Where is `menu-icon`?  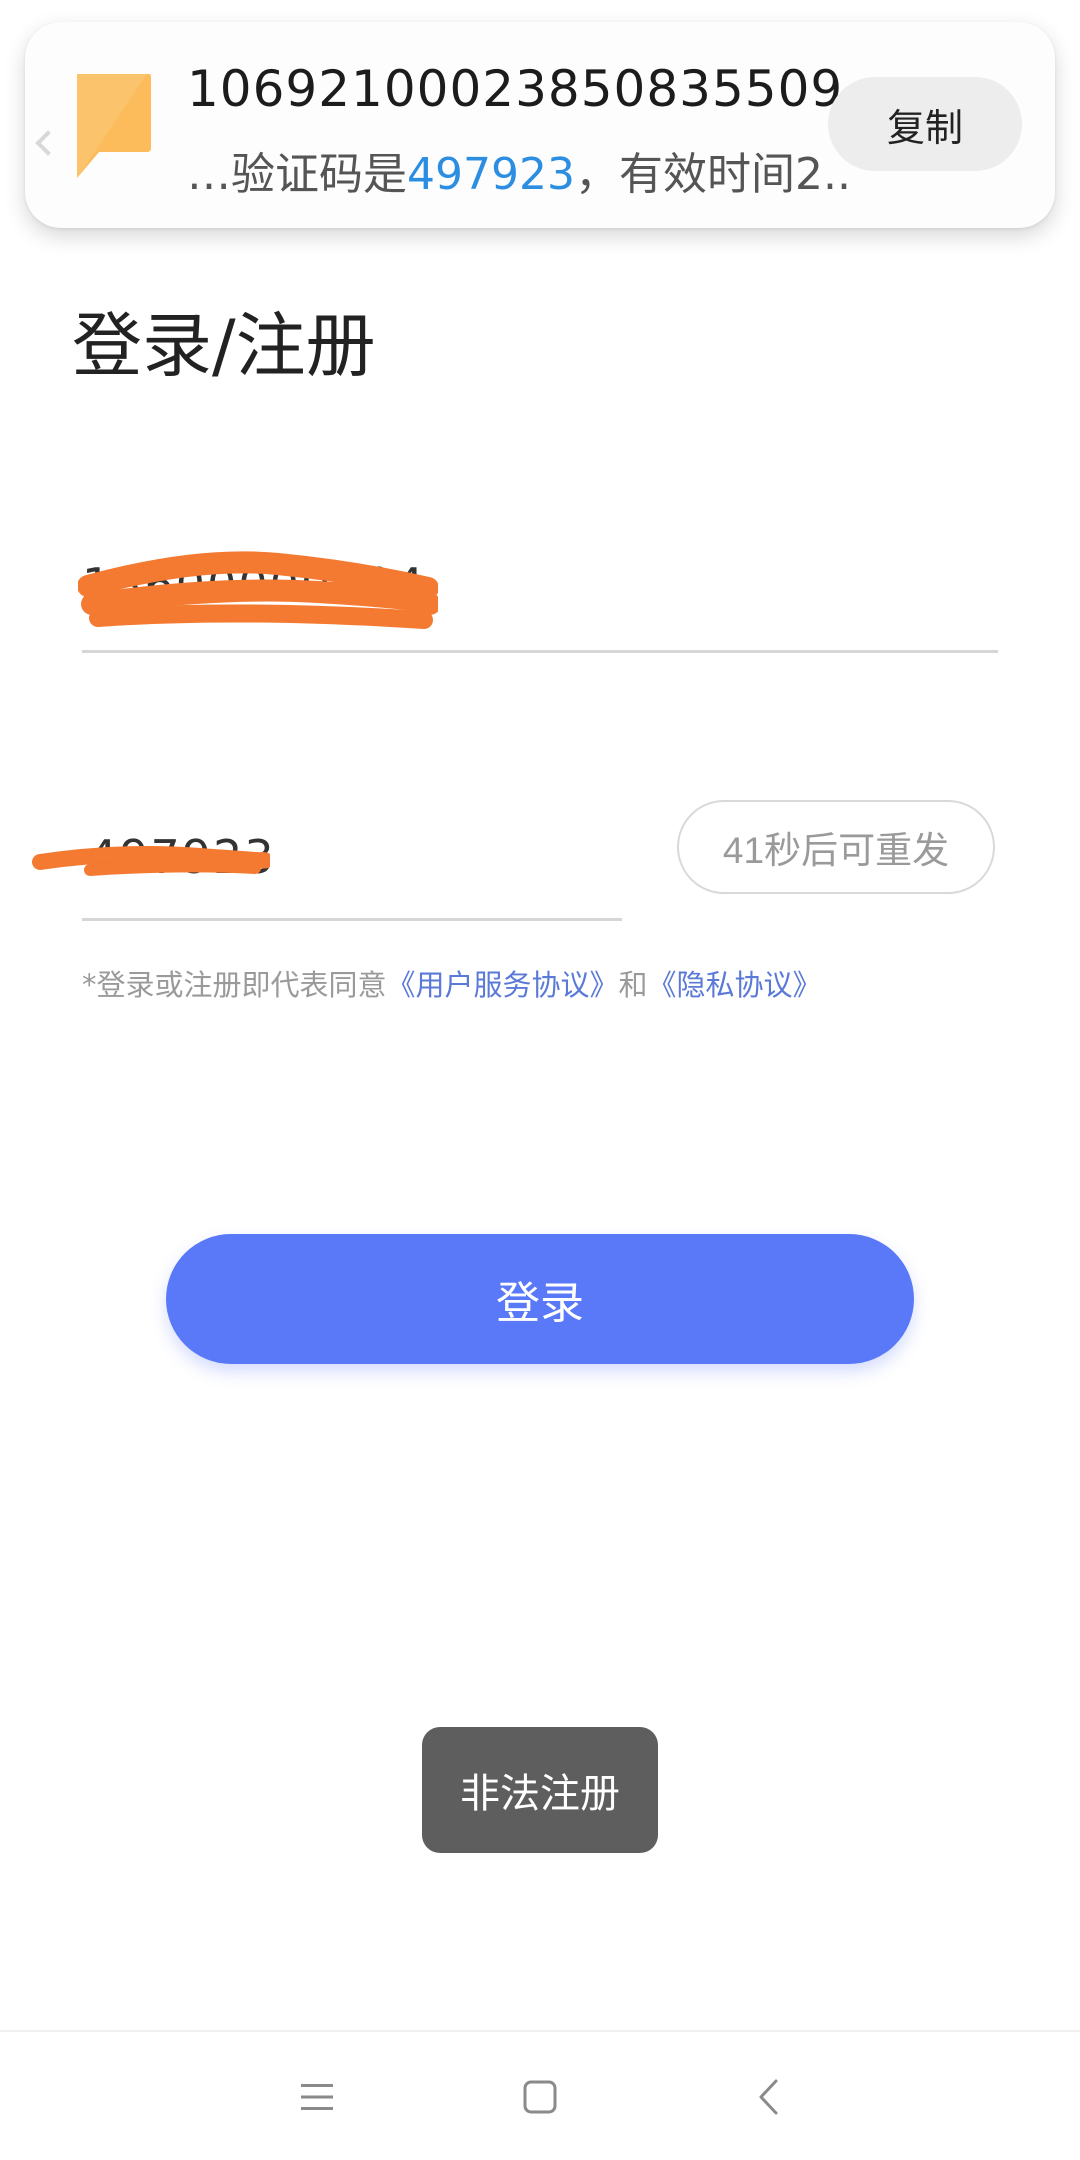 menu-icon is located at coordinates (317, 2097).